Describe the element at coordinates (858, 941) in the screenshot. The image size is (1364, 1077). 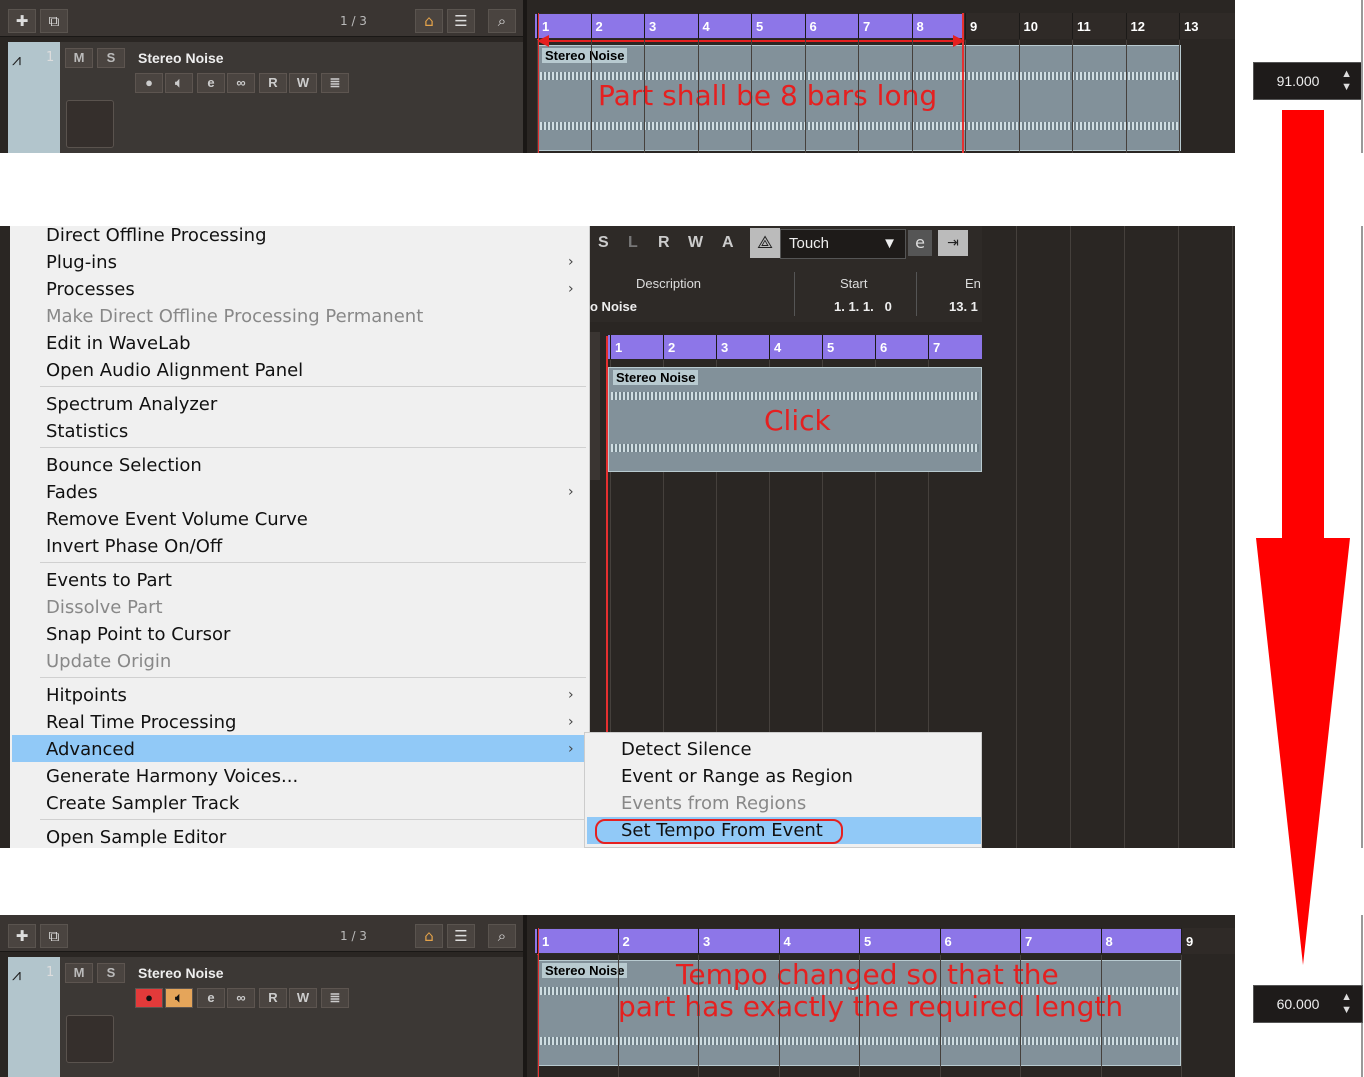
I see `cycle-range` at that location.